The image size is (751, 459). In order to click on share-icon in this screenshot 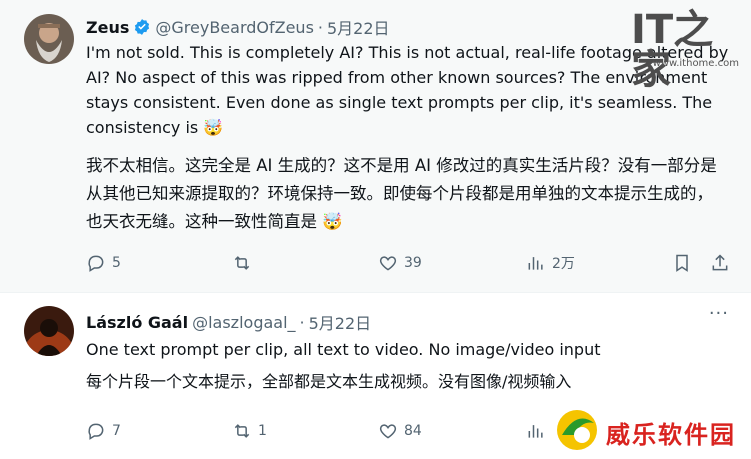, I will do `click(720, 262)`.